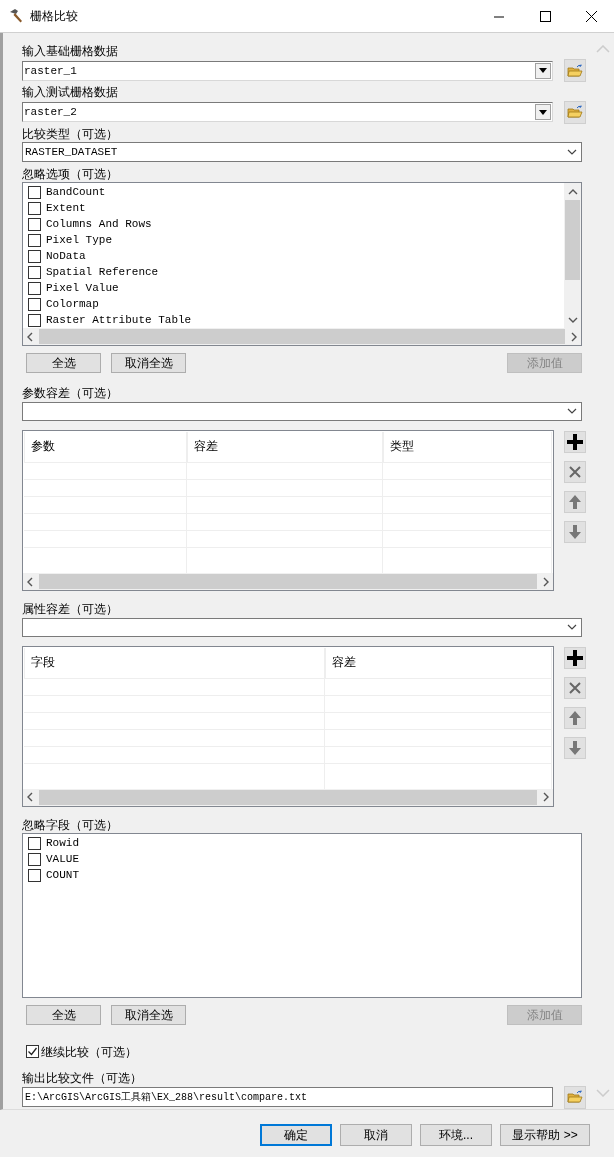 The height and width of the screenshot is (1157, 614). What do you see at coordinates (174, 662) in the screenshot?
I see `column-header: 字段` at bounding box center [174, 662].